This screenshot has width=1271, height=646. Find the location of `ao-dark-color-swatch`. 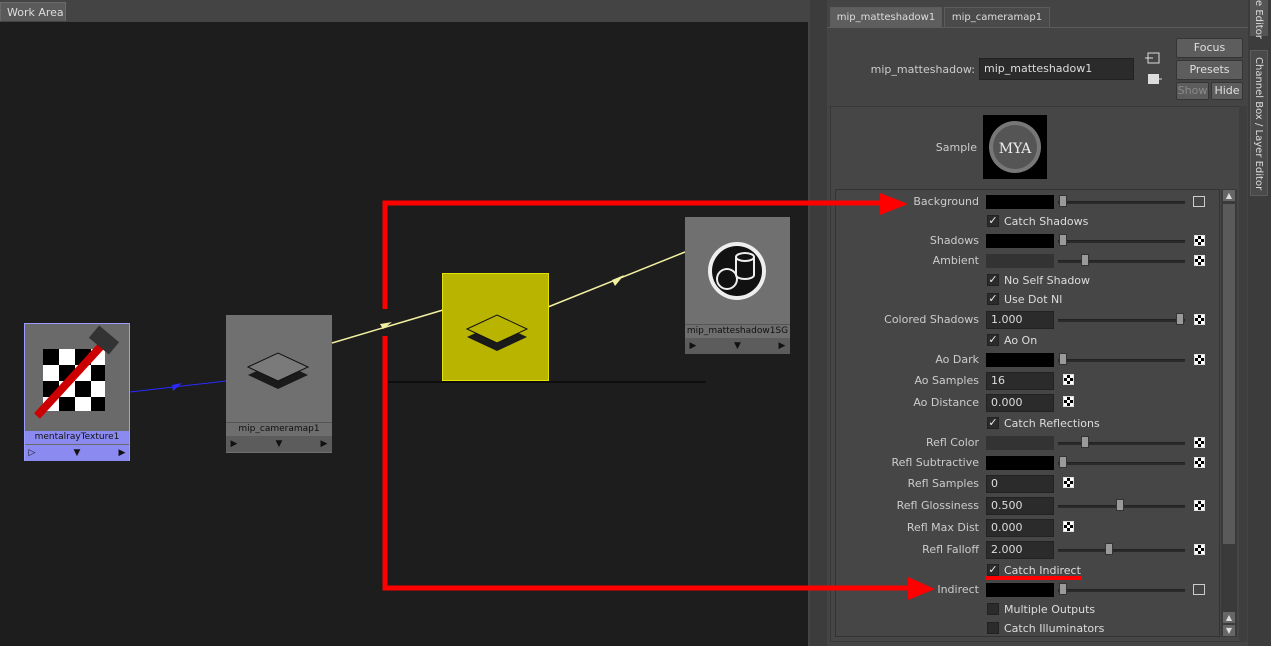

ao-dark-color-swatch is located at coordinates (1020, 360).